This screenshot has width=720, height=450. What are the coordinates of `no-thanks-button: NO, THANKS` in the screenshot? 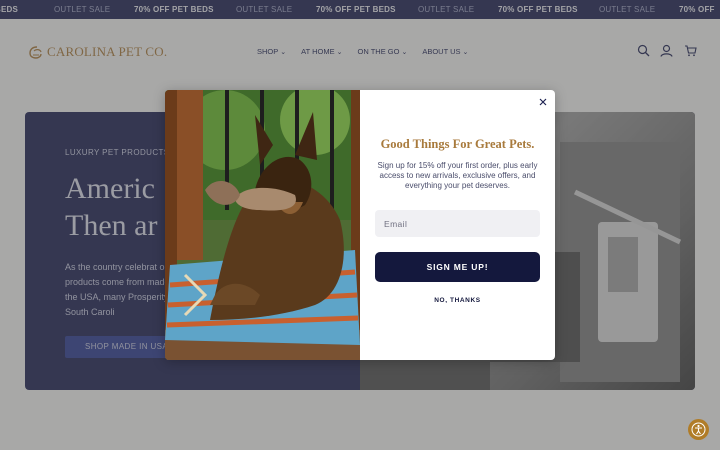 It's located at (457, 300).